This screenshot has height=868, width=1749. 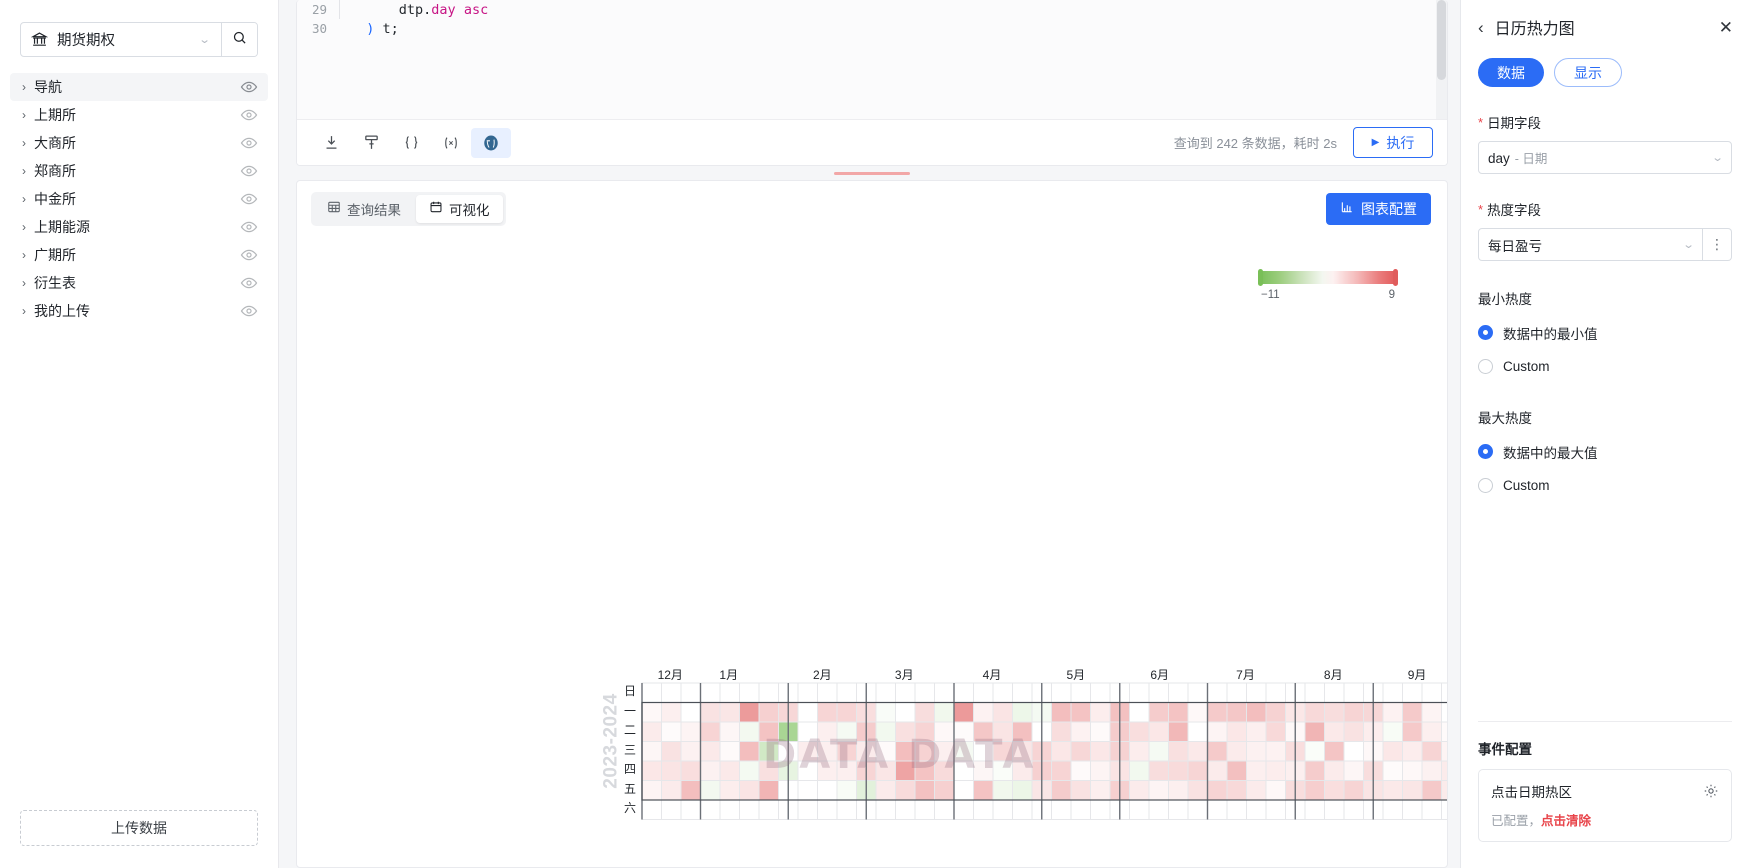 I want to click on heat-field-select: 每日盈亏 ⌄, so click(x=1590, y=244).